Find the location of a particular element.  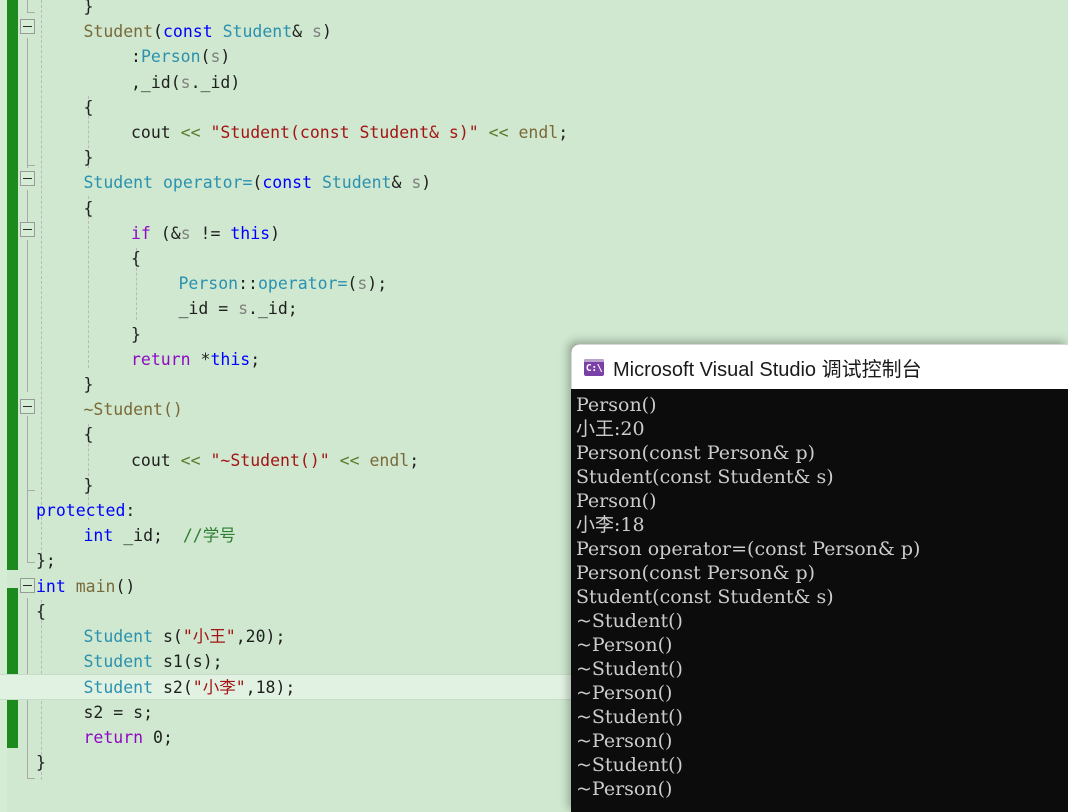

code-token: : is located at coordinates (136, 57).